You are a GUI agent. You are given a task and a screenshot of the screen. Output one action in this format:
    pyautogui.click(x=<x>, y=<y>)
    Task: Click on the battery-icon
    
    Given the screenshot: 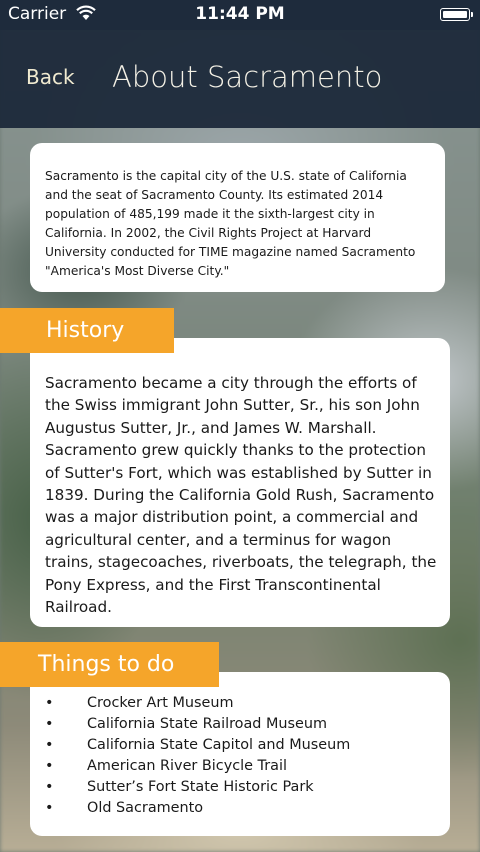 What is the action you would take?
    pyautogui.click(x=456, y=14)
    